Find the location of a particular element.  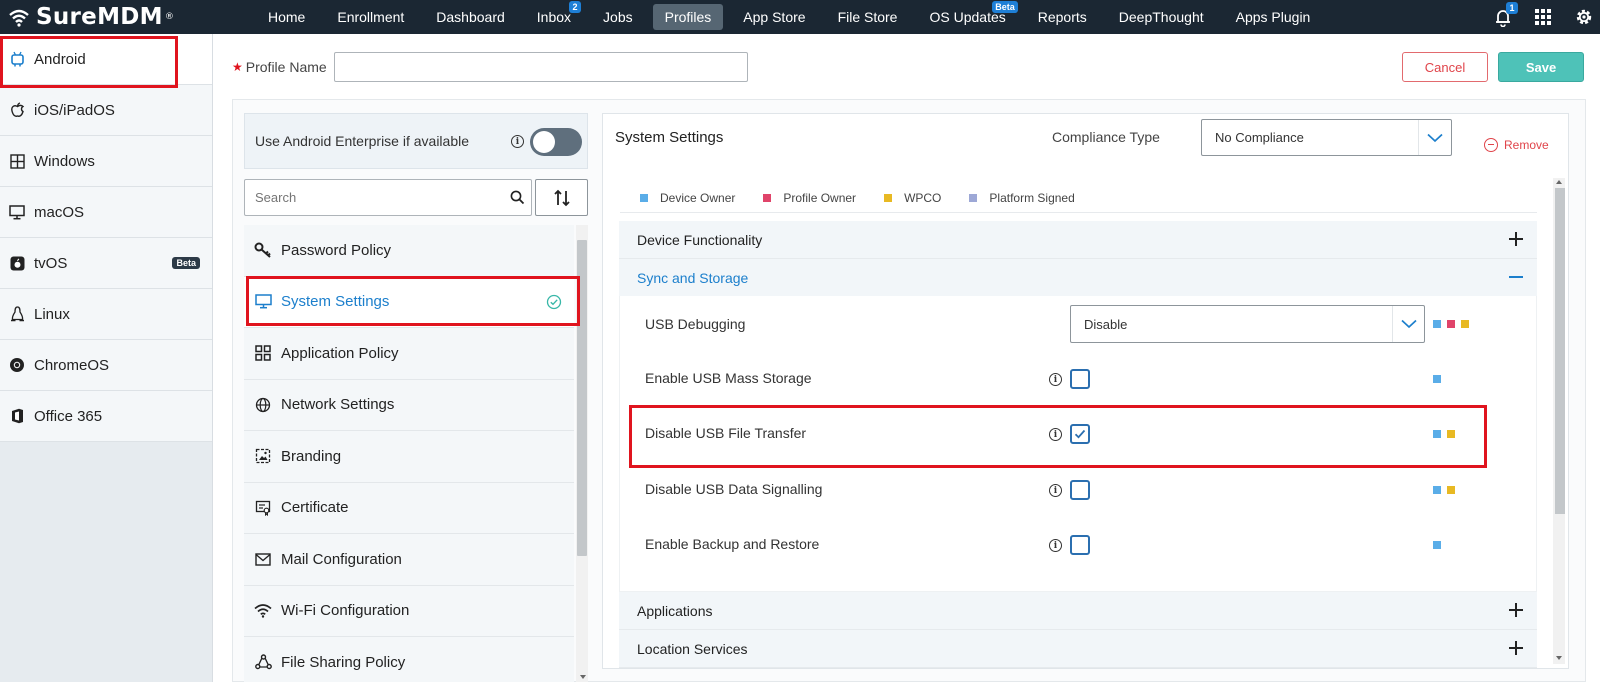

nav-home: Home is located at coordinates (286, 17).